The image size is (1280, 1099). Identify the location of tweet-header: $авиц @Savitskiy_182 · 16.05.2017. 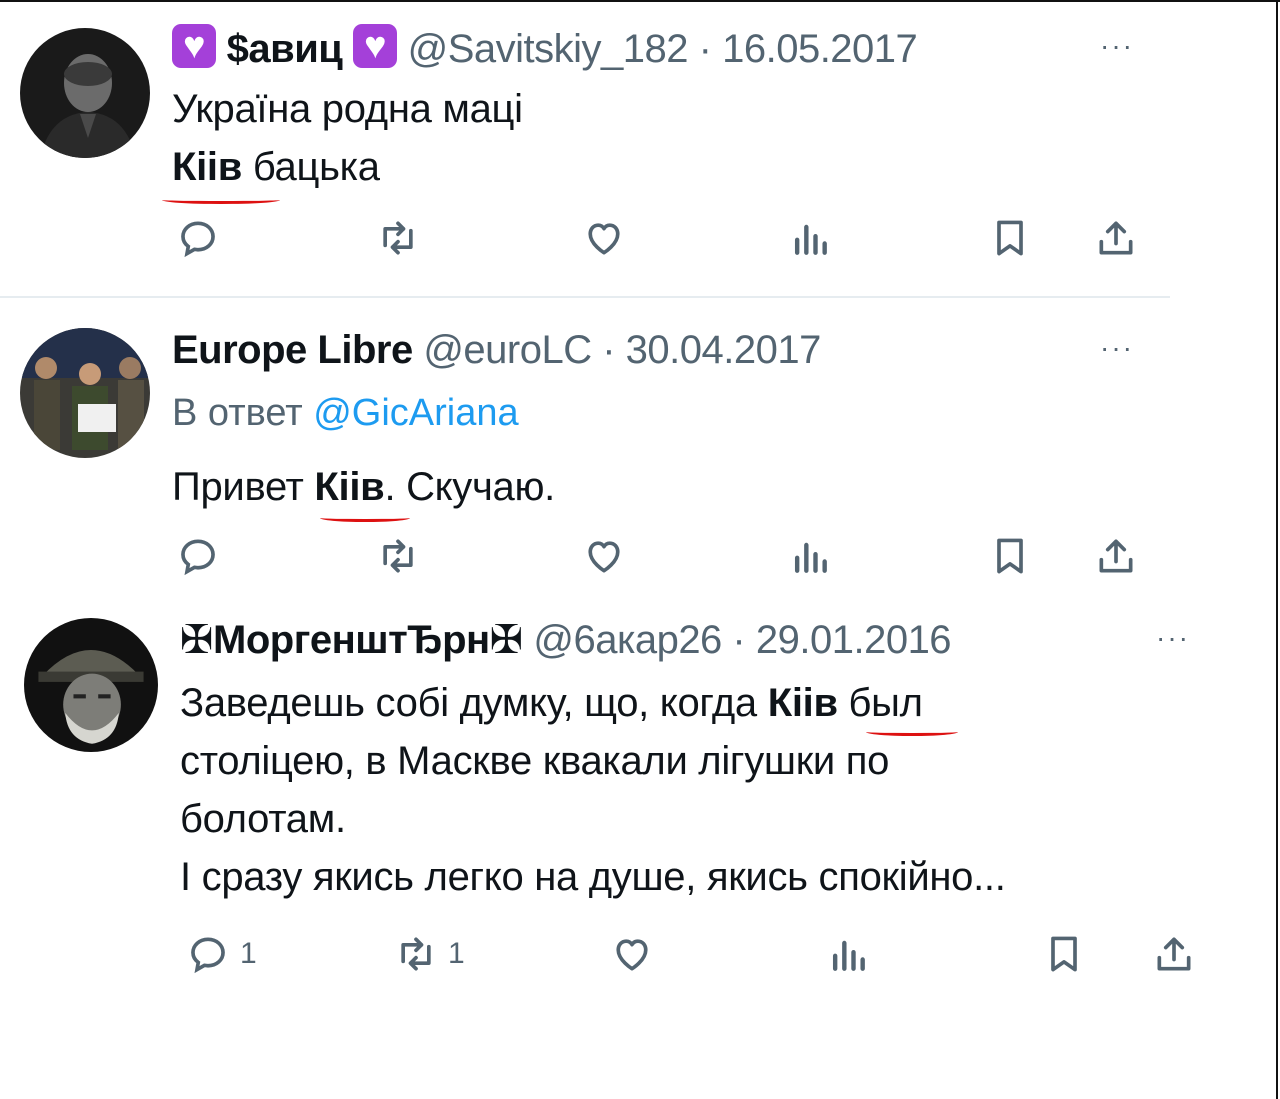
(545, 48).